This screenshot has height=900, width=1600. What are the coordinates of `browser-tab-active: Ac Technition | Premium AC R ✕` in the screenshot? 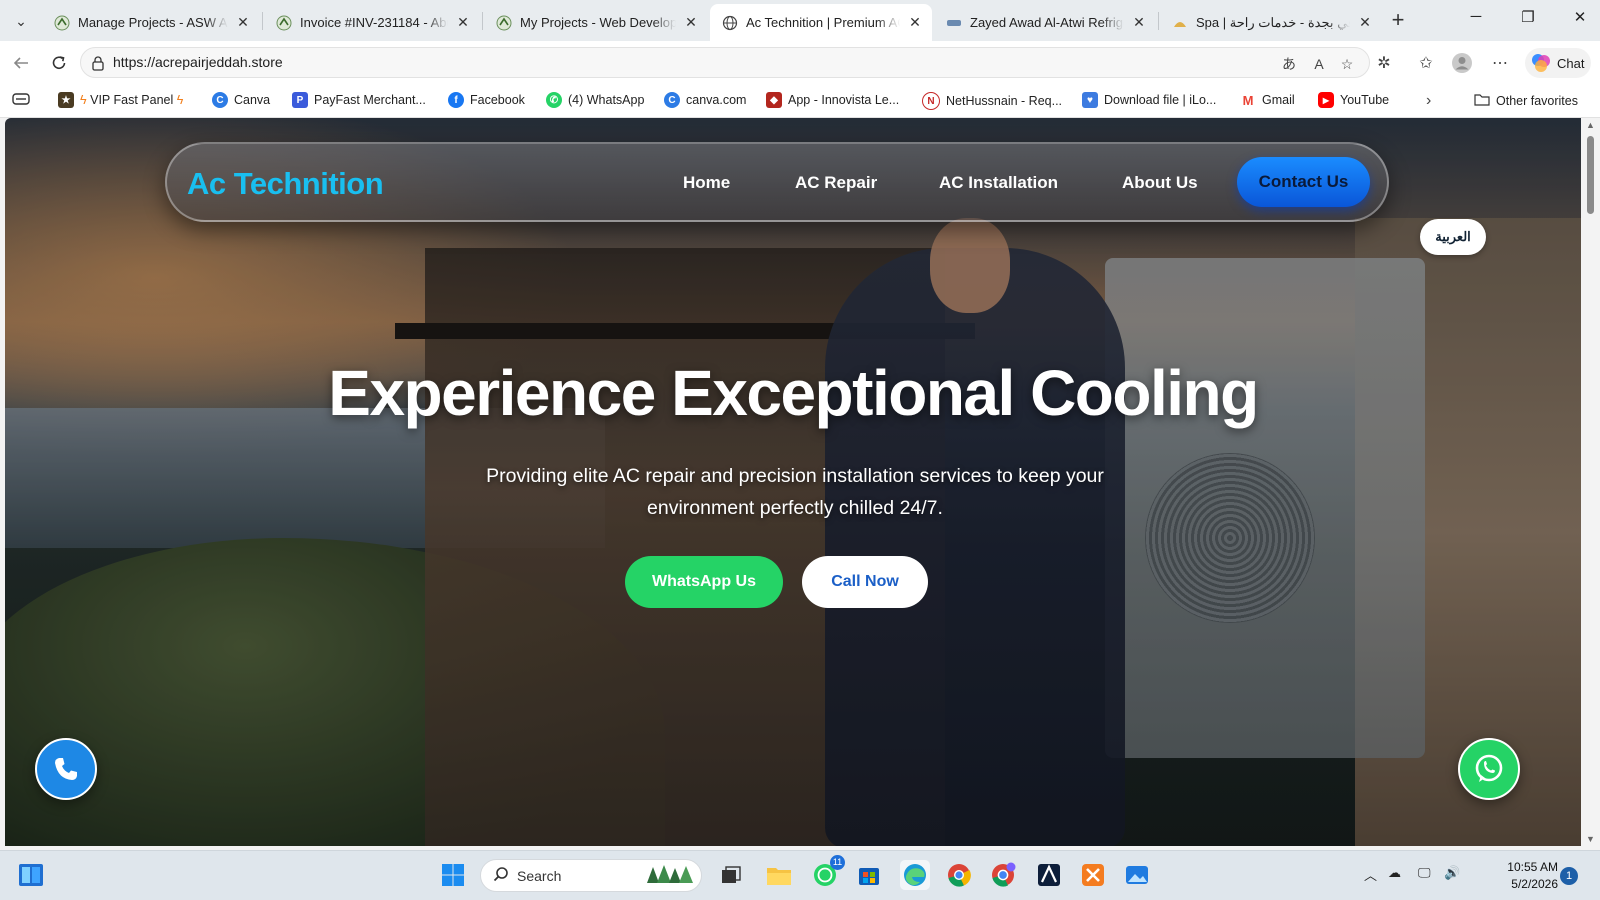 It's located at (821, 22).